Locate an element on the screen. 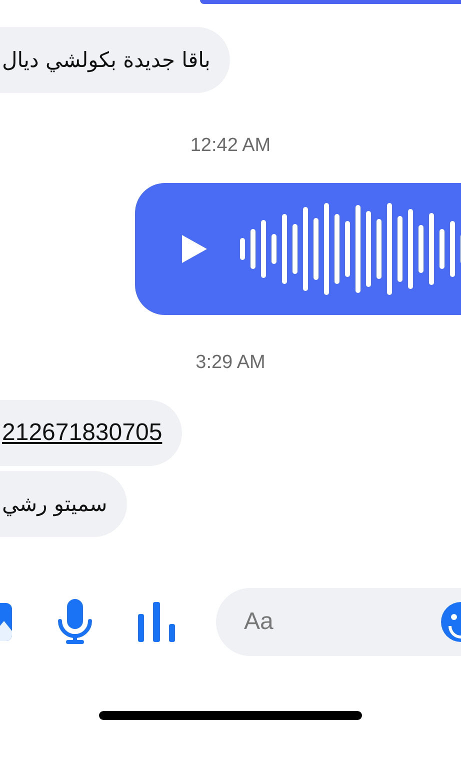  timestamp: 3:29 AM is located at coordinates (231, 363).